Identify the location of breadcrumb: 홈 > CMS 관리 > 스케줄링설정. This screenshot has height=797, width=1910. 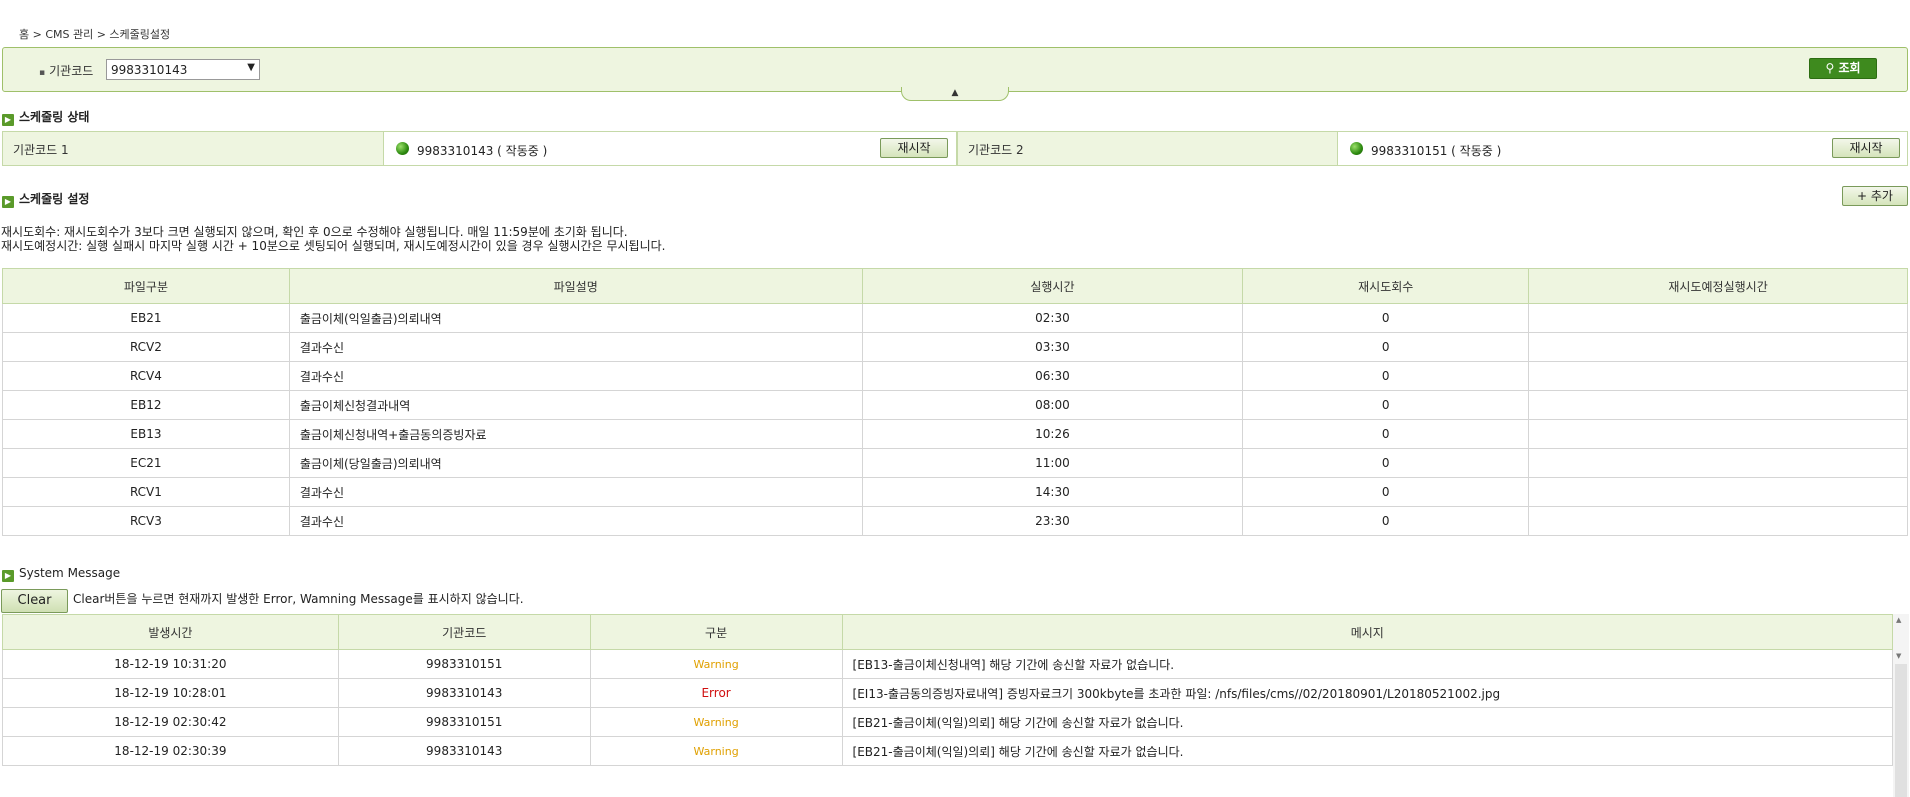
(95, 34).